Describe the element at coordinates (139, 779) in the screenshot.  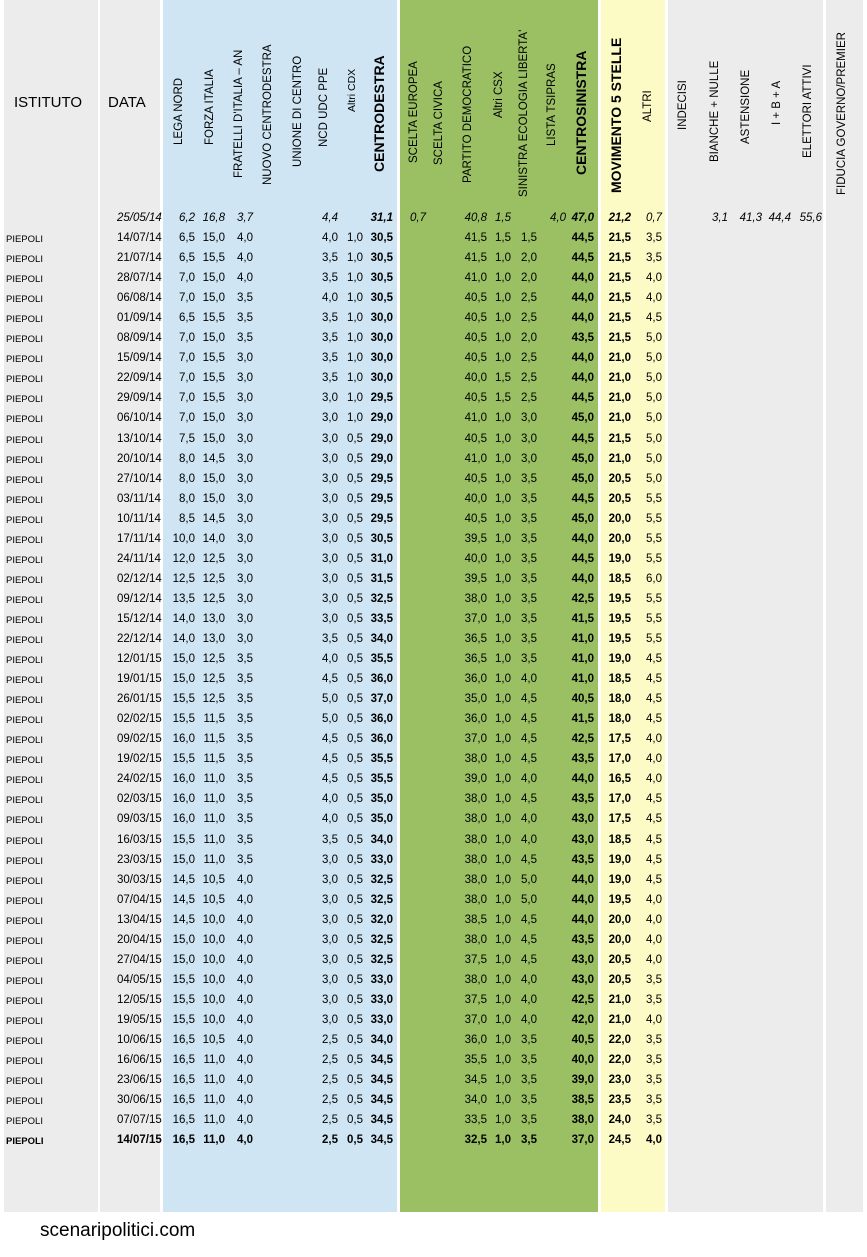
I see `table-row-date: 24/02/15` at that location.